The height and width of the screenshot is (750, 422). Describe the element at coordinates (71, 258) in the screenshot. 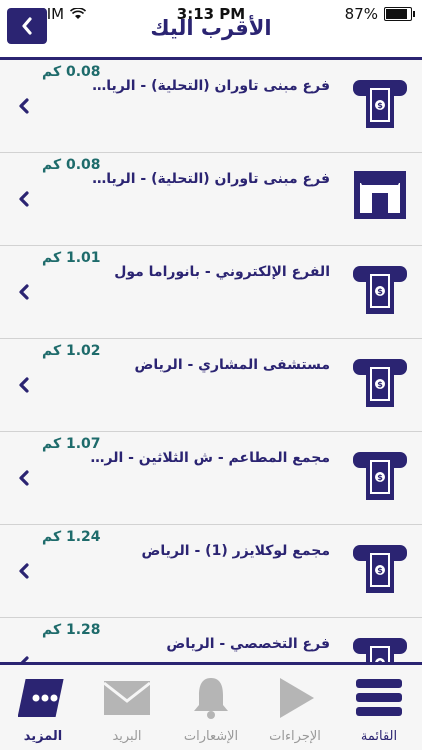

I see `location-distance: 1.01 كم` at that location.